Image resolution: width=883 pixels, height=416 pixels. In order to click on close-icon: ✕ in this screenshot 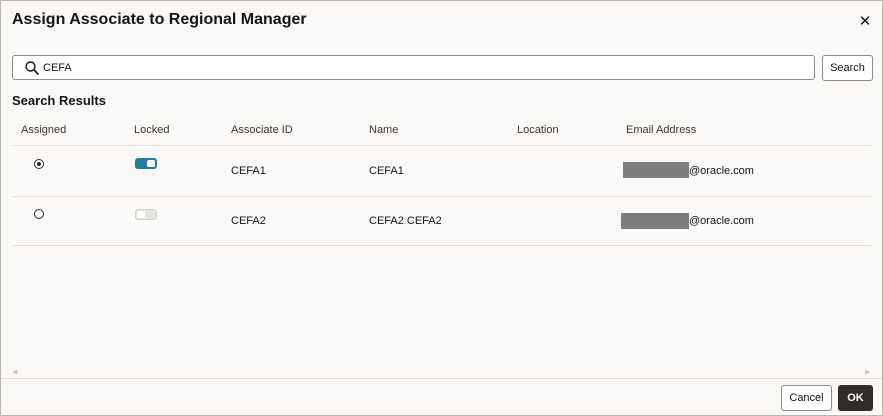, I will do `click(865, 21)`.